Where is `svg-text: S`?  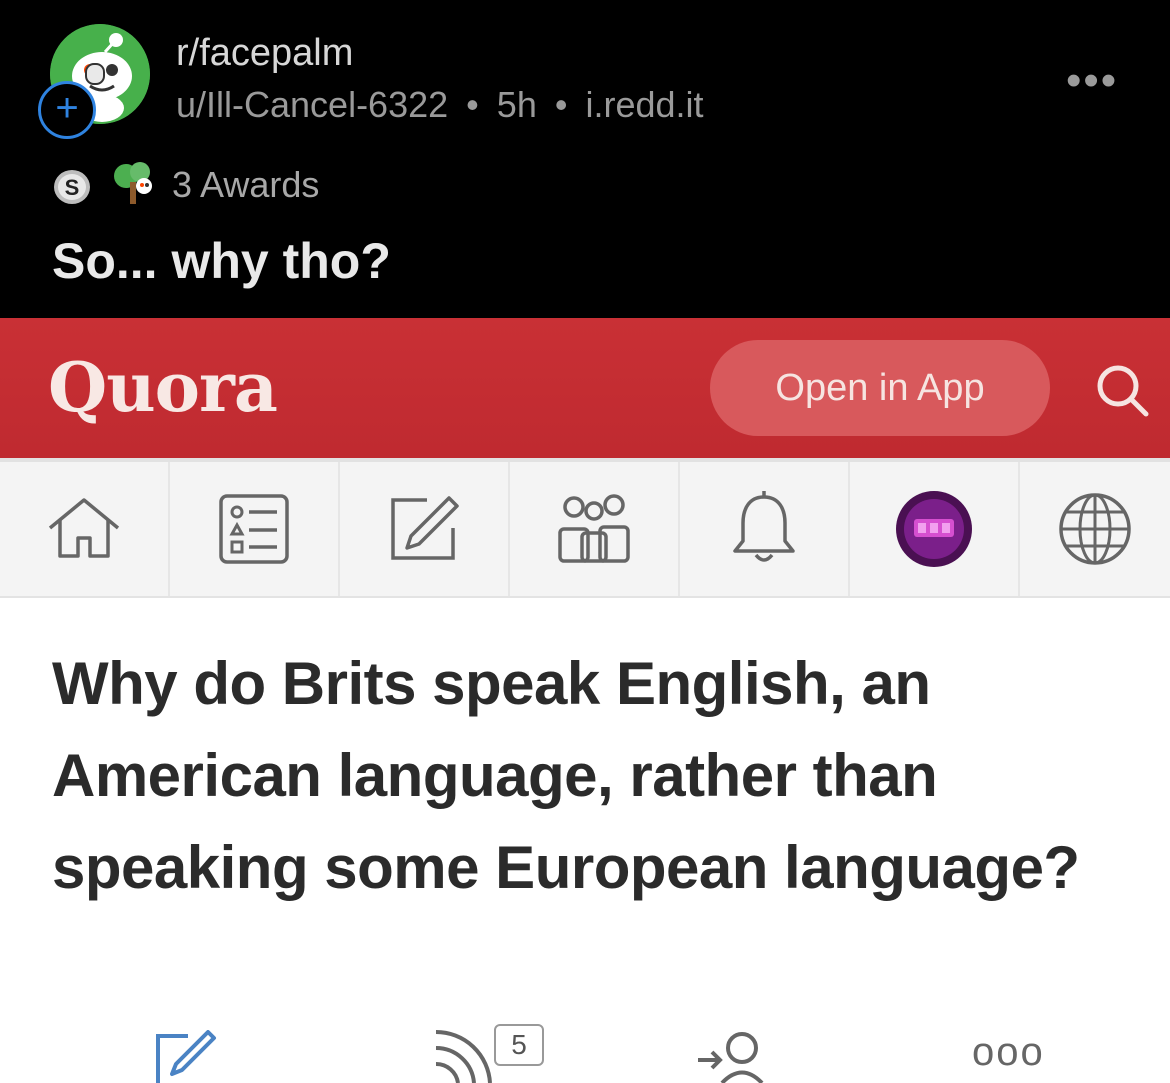 svg-text: S is located at coordinates (72, 187).